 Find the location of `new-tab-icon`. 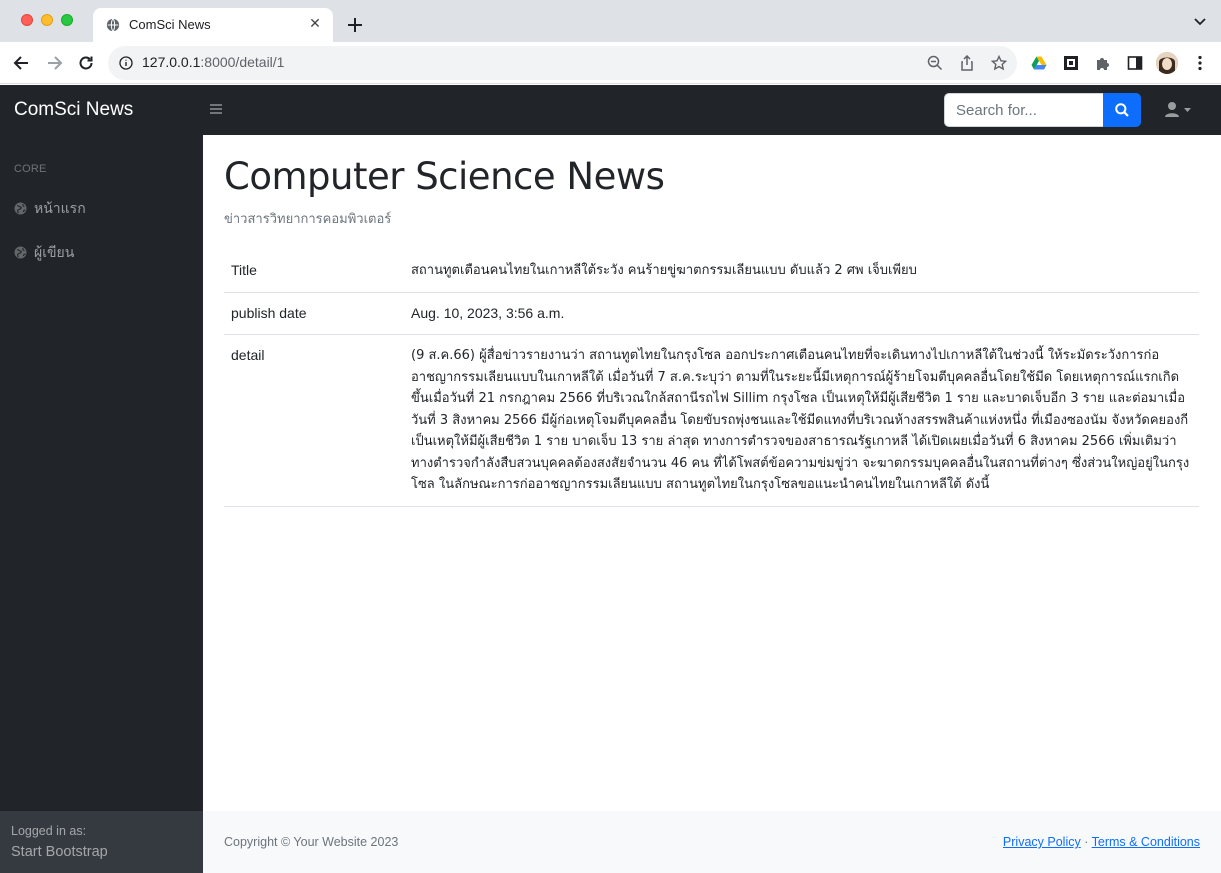

new-tab-icon is located at coordinates (355, 25).